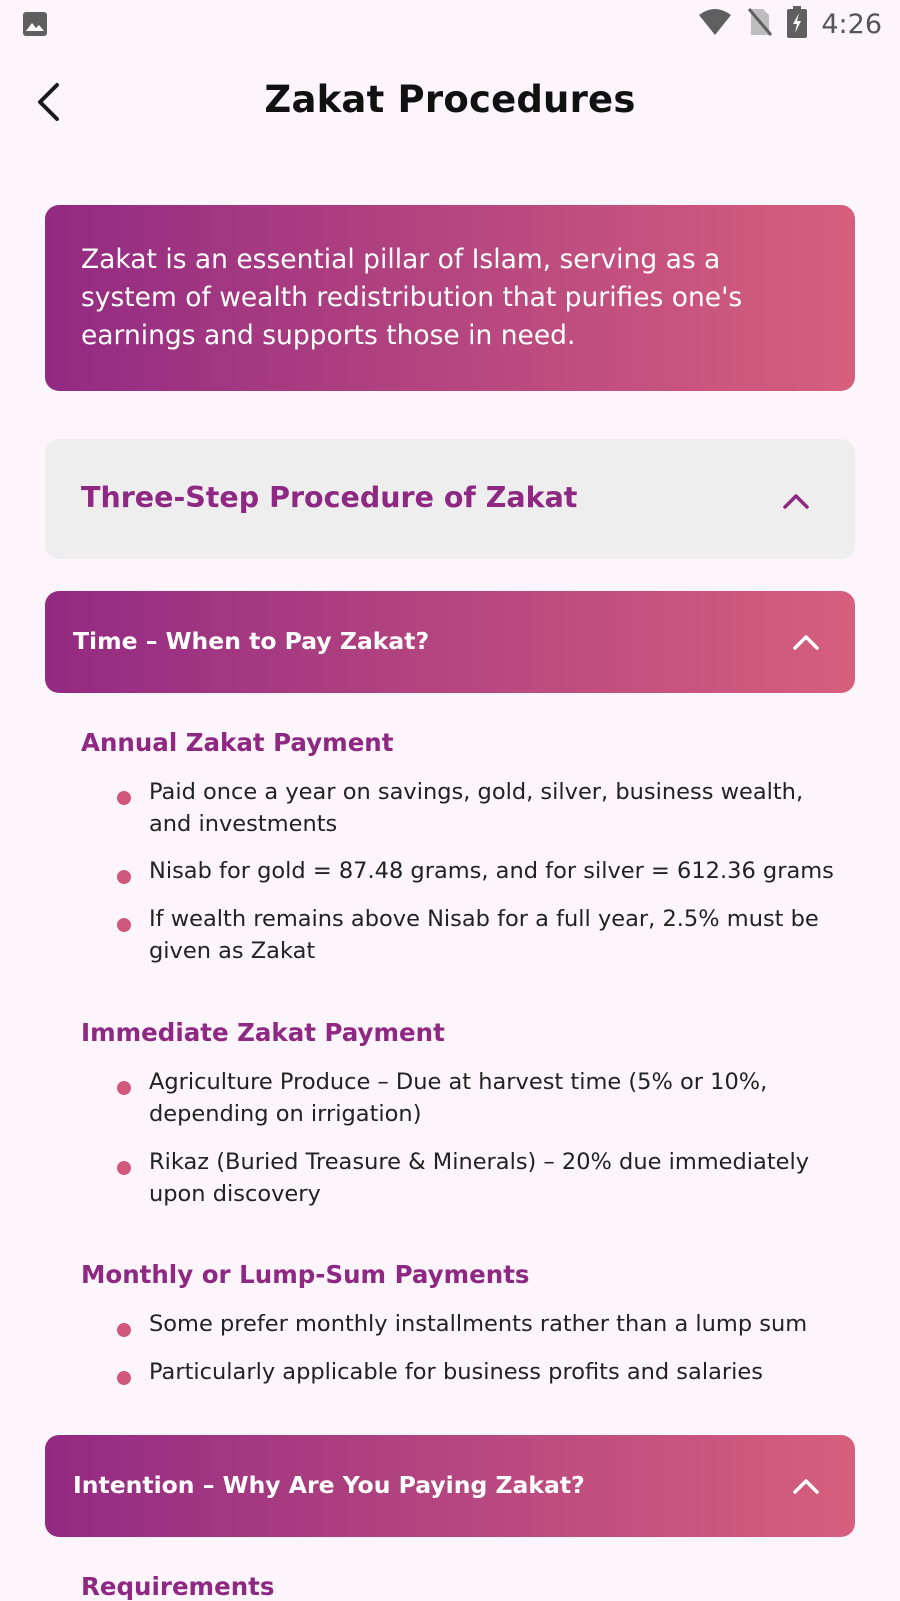 The width and height of the screenshot is (900, 1601). What do you see at coordinates (760, 24) in the screenshot?
I see `no-sim-icon` at bounding box center [760, 24].